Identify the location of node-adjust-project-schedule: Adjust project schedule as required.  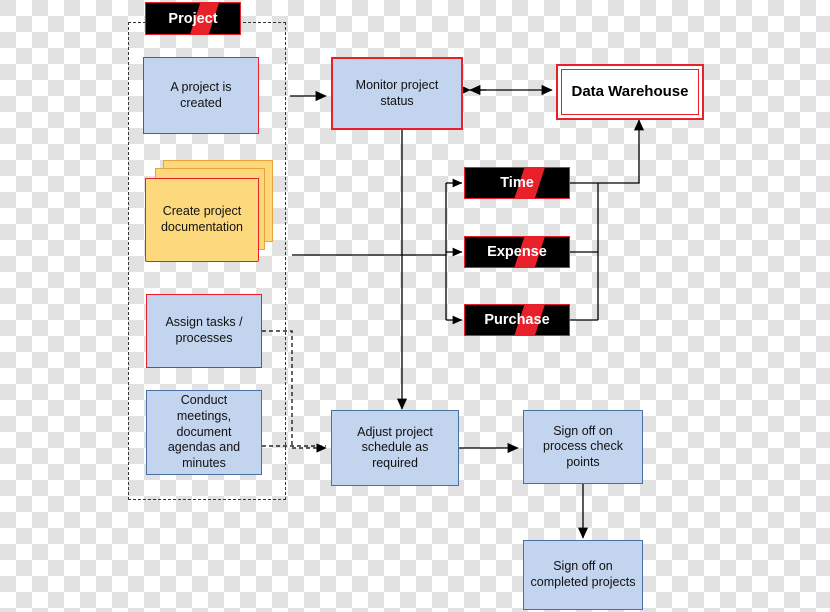
(395, 448).